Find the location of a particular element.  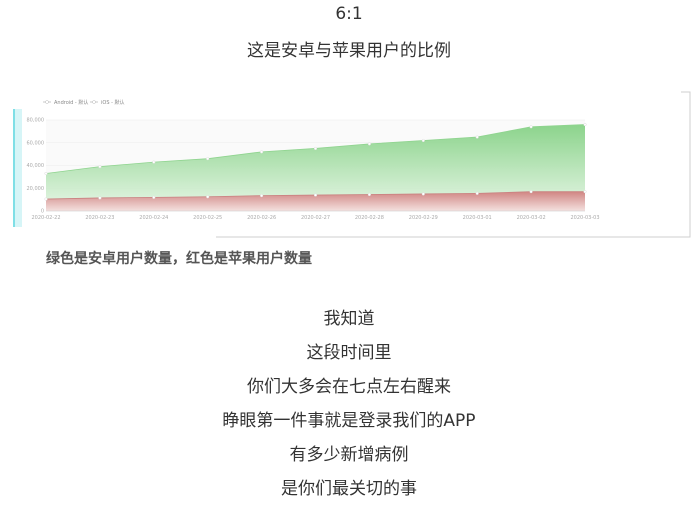

x-tick-label: 2020-02-23 is located at coordinates (99, 218).